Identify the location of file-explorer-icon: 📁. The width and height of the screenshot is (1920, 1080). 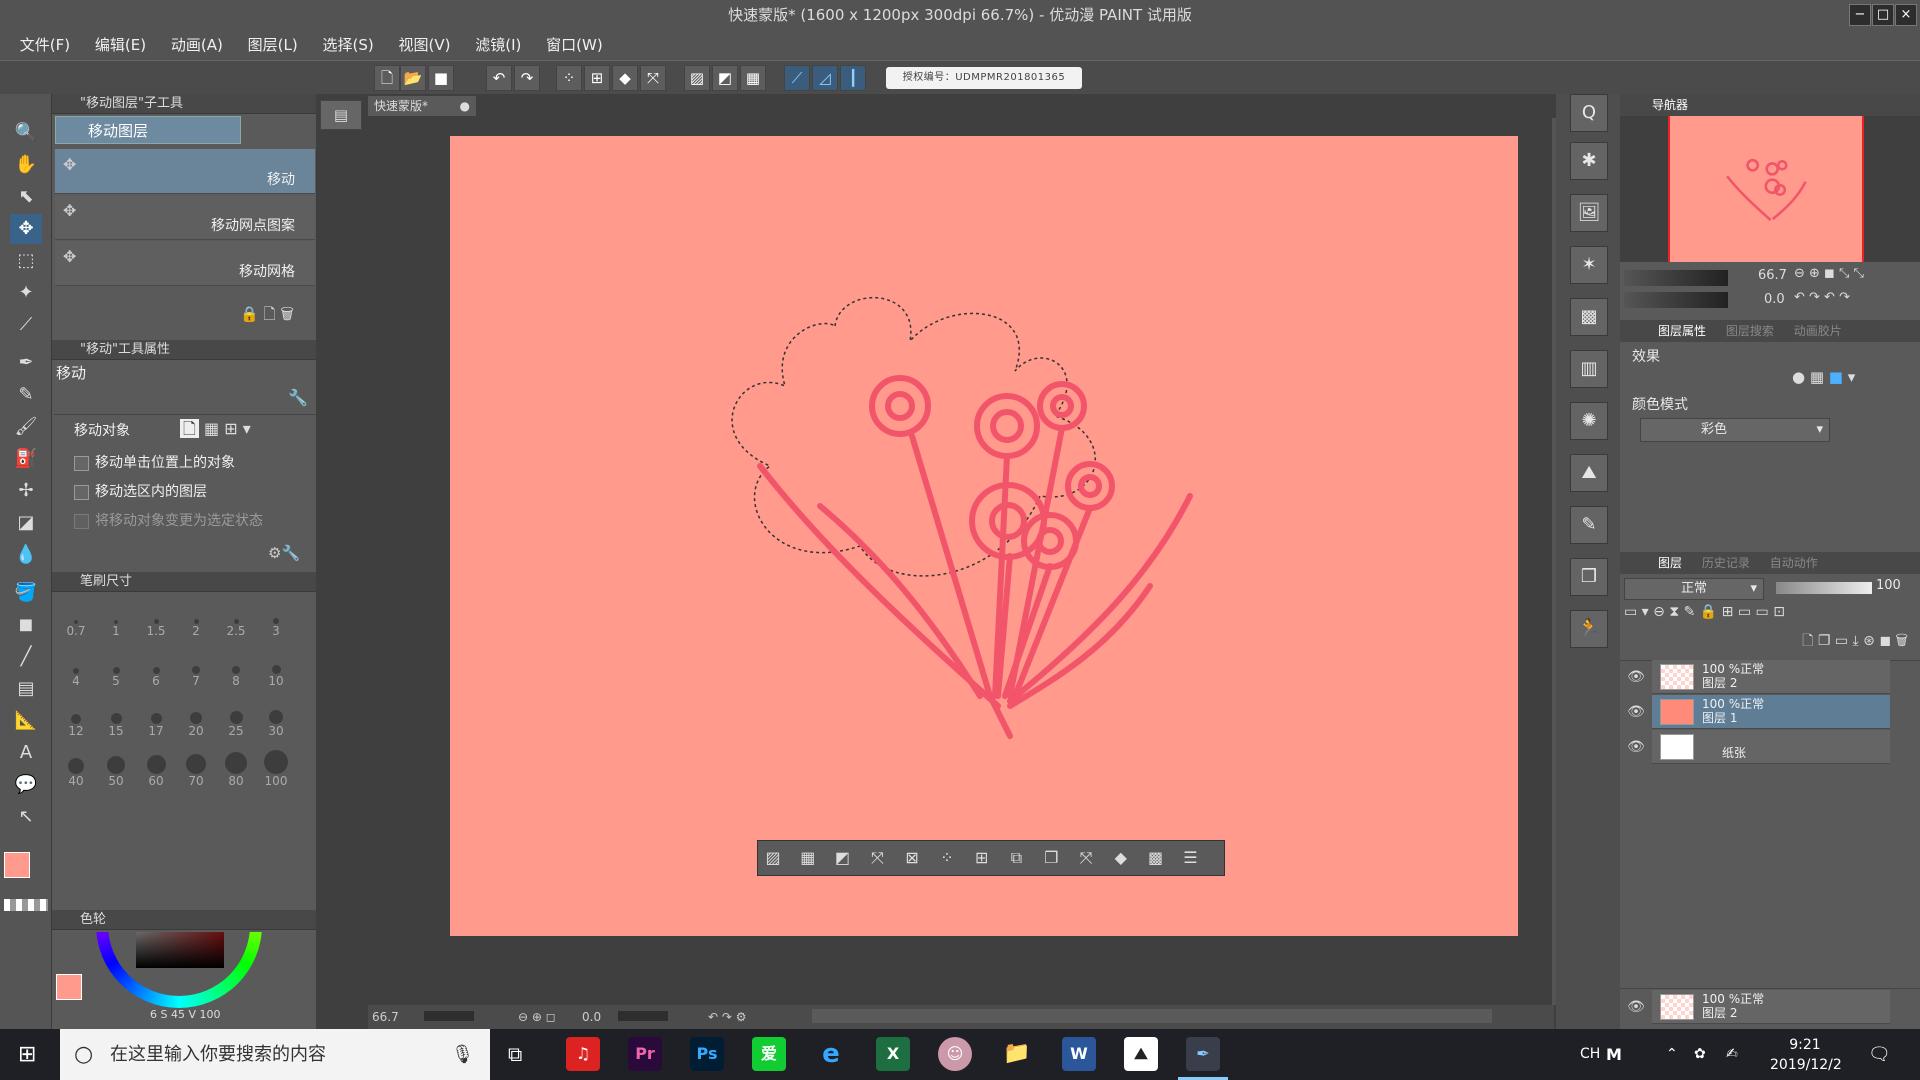
(1017, 1054).